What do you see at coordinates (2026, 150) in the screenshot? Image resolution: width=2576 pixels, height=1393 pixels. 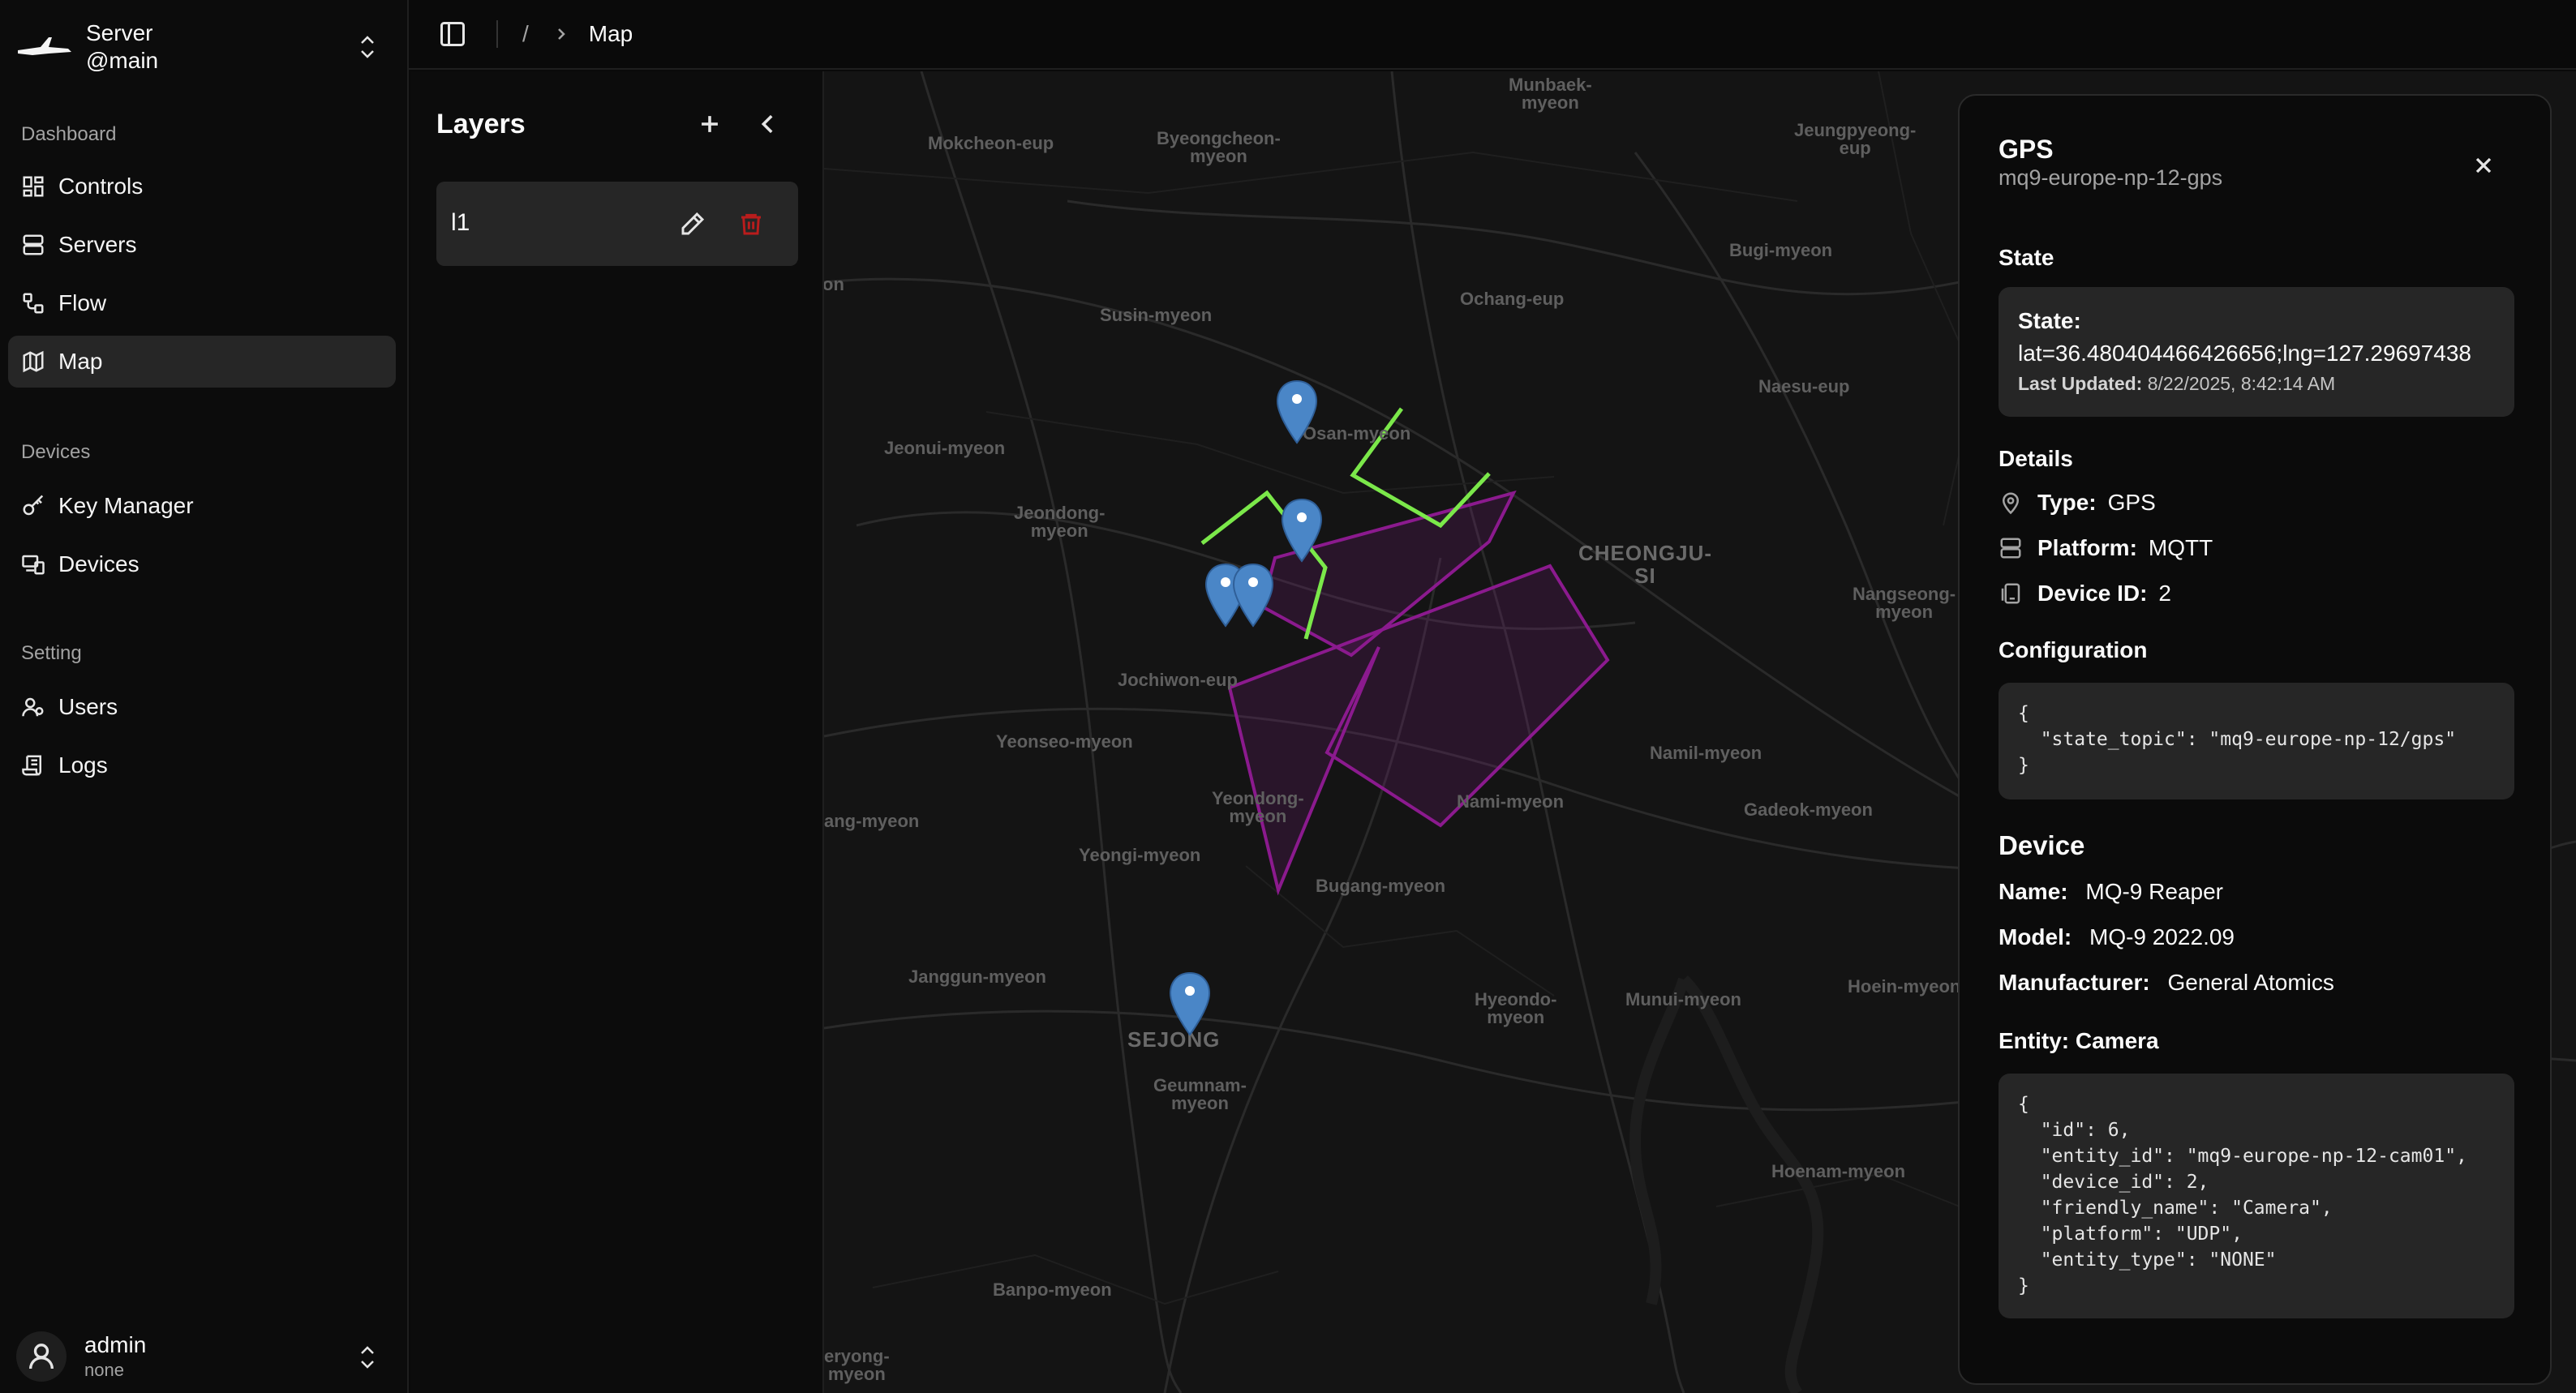 I see `details-title: GPS` at bounding box center [2026, 150].